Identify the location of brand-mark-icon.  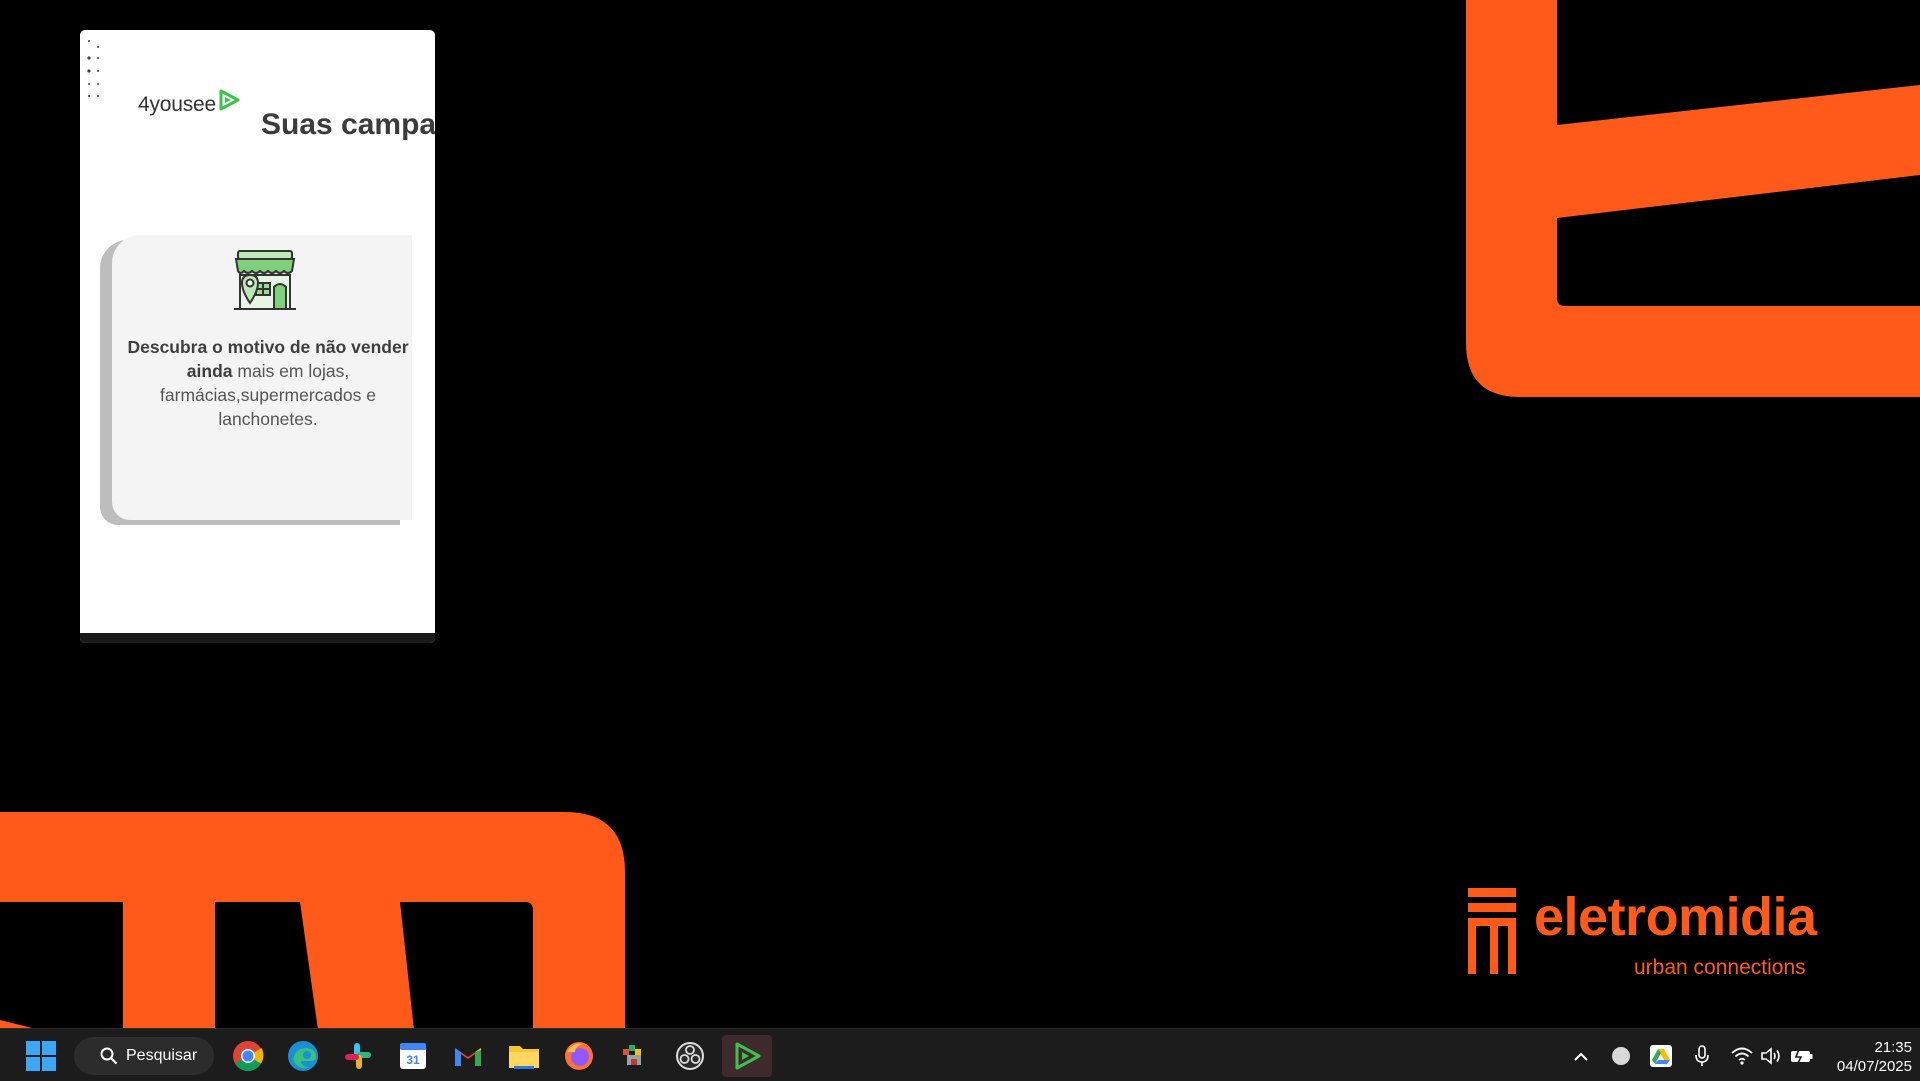
(1492, 931).